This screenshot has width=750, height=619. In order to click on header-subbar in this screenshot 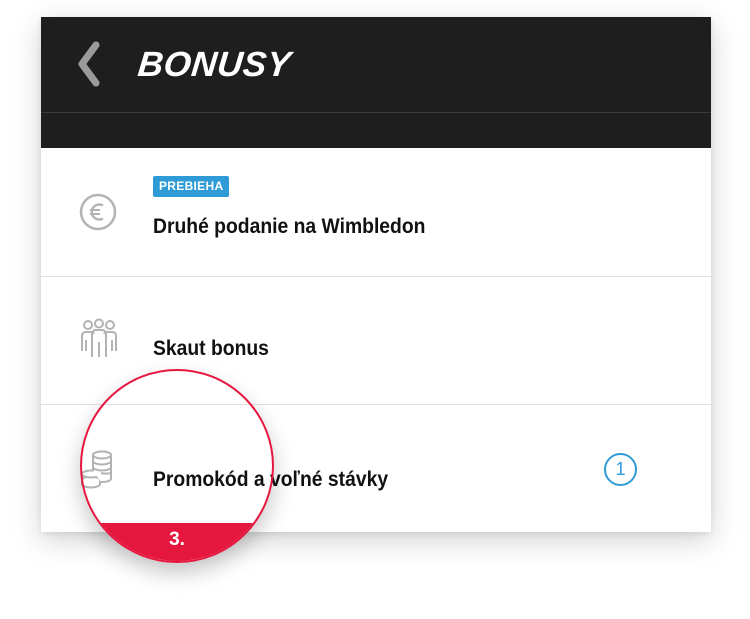, I will do `click(376, 130)`.